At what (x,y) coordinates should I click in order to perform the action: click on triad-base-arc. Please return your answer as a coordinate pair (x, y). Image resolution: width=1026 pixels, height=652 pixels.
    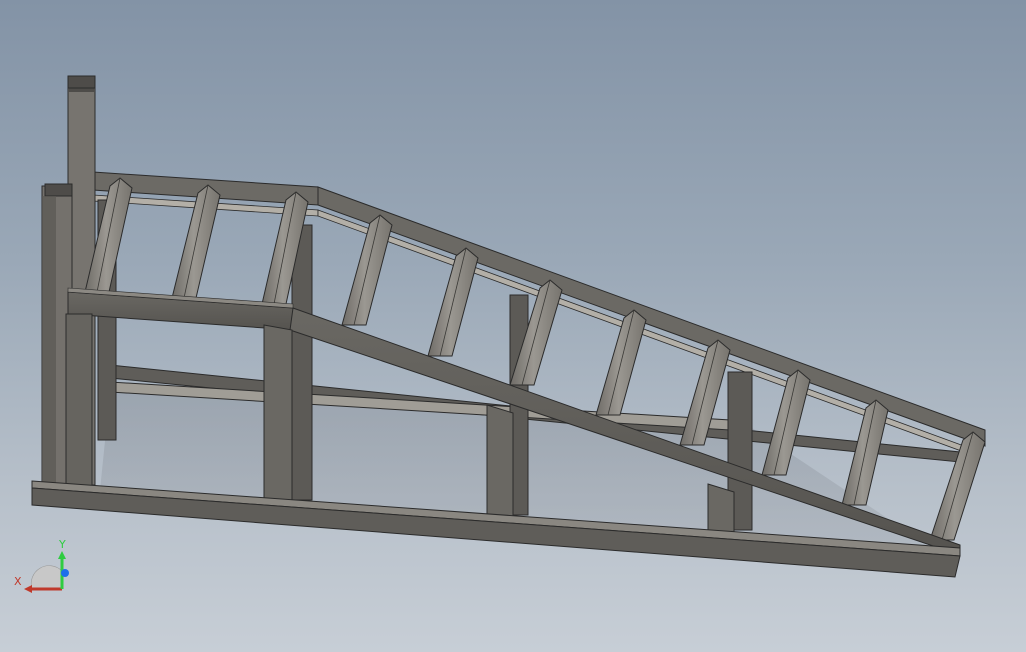
    Looking at the image, I should click on (46, 577).